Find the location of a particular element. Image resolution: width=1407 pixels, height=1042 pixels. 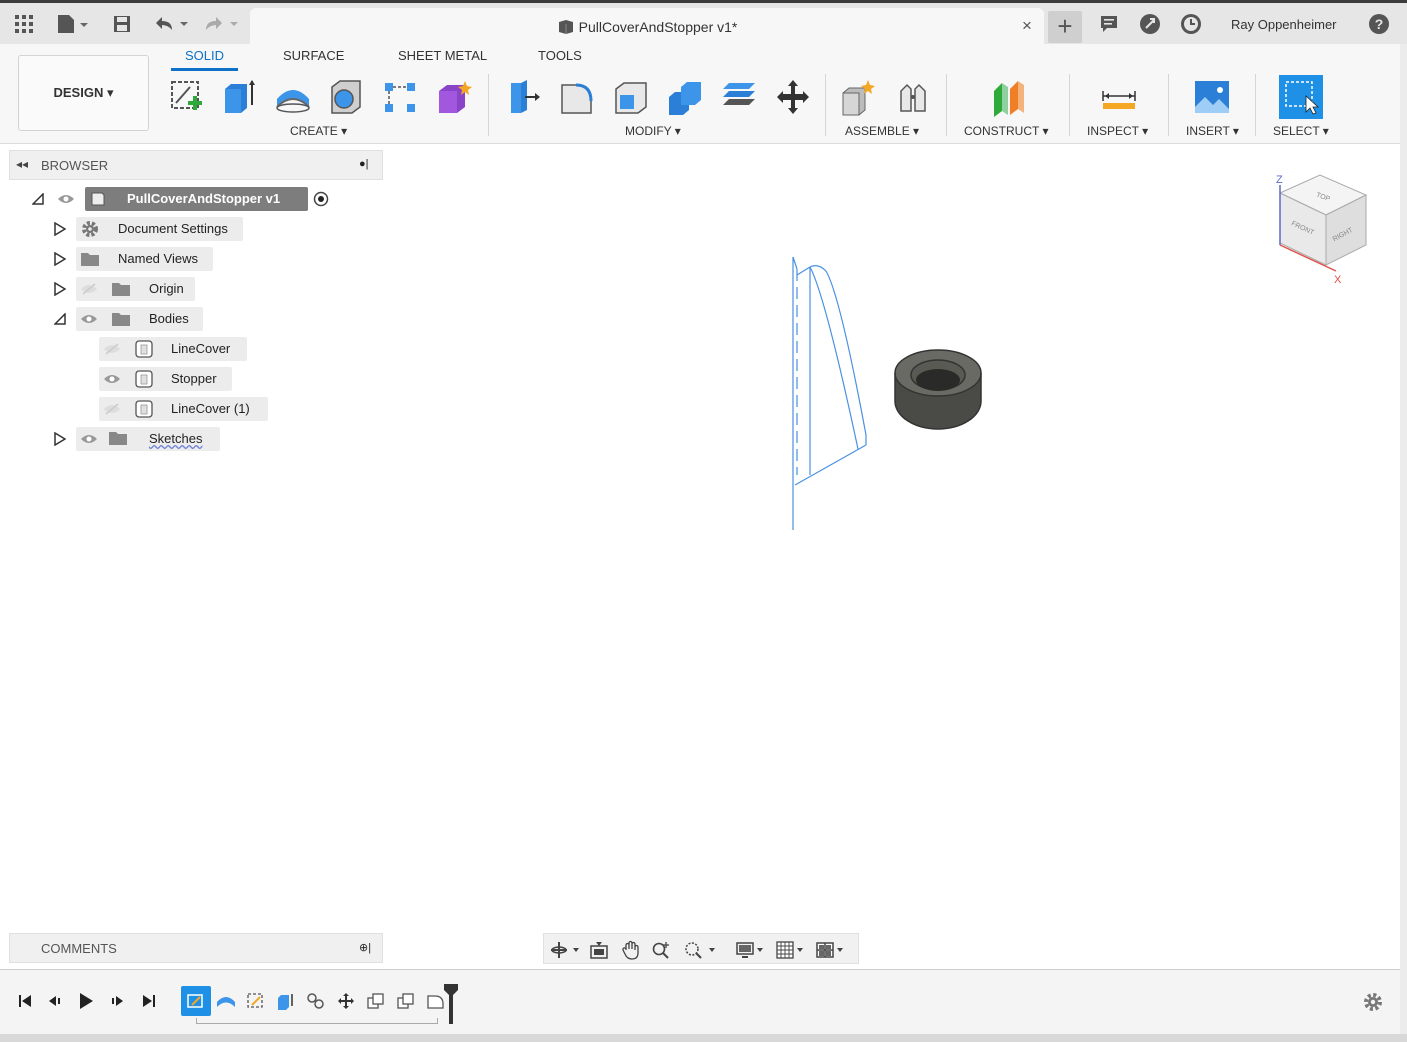

window-right-edge is located at coordinates (1403, 539).